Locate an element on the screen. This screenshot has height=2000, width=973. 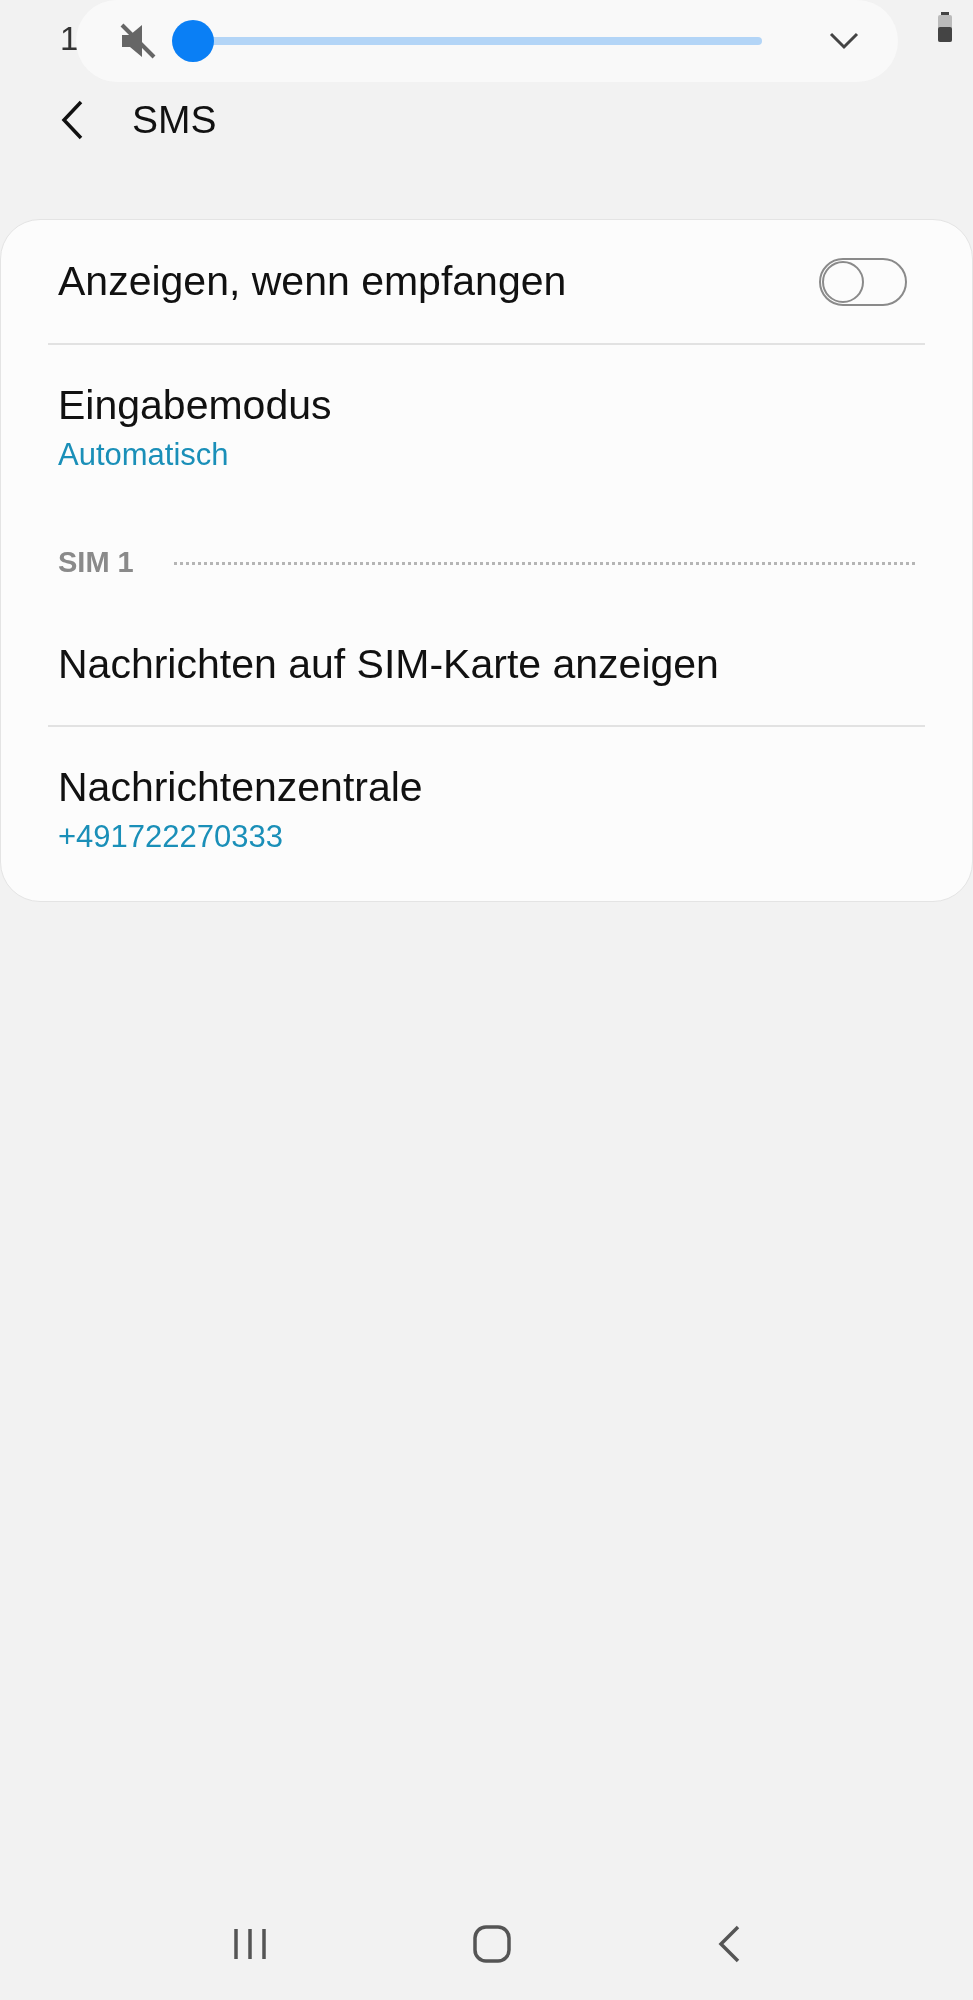
setting-title: Nachrichten auf SIM-Karte anzeigen is located at coordinates (486, 664).